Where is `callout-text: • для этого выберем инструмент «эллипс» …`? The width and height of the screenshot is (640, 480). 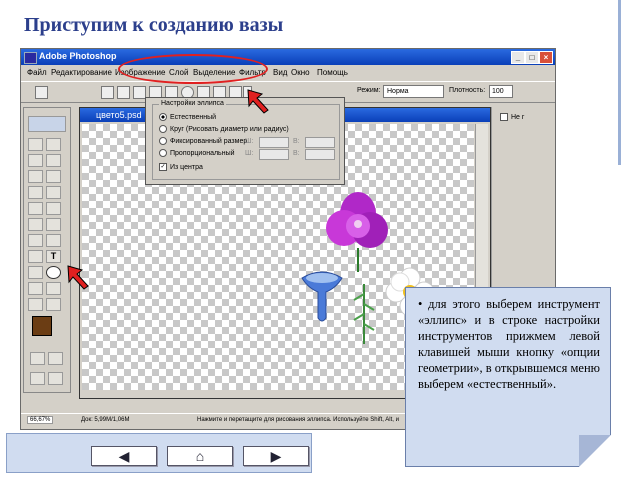 callout-text: • для этого выберем инструмент «эллипс» … is located at coordinates (509, 344).